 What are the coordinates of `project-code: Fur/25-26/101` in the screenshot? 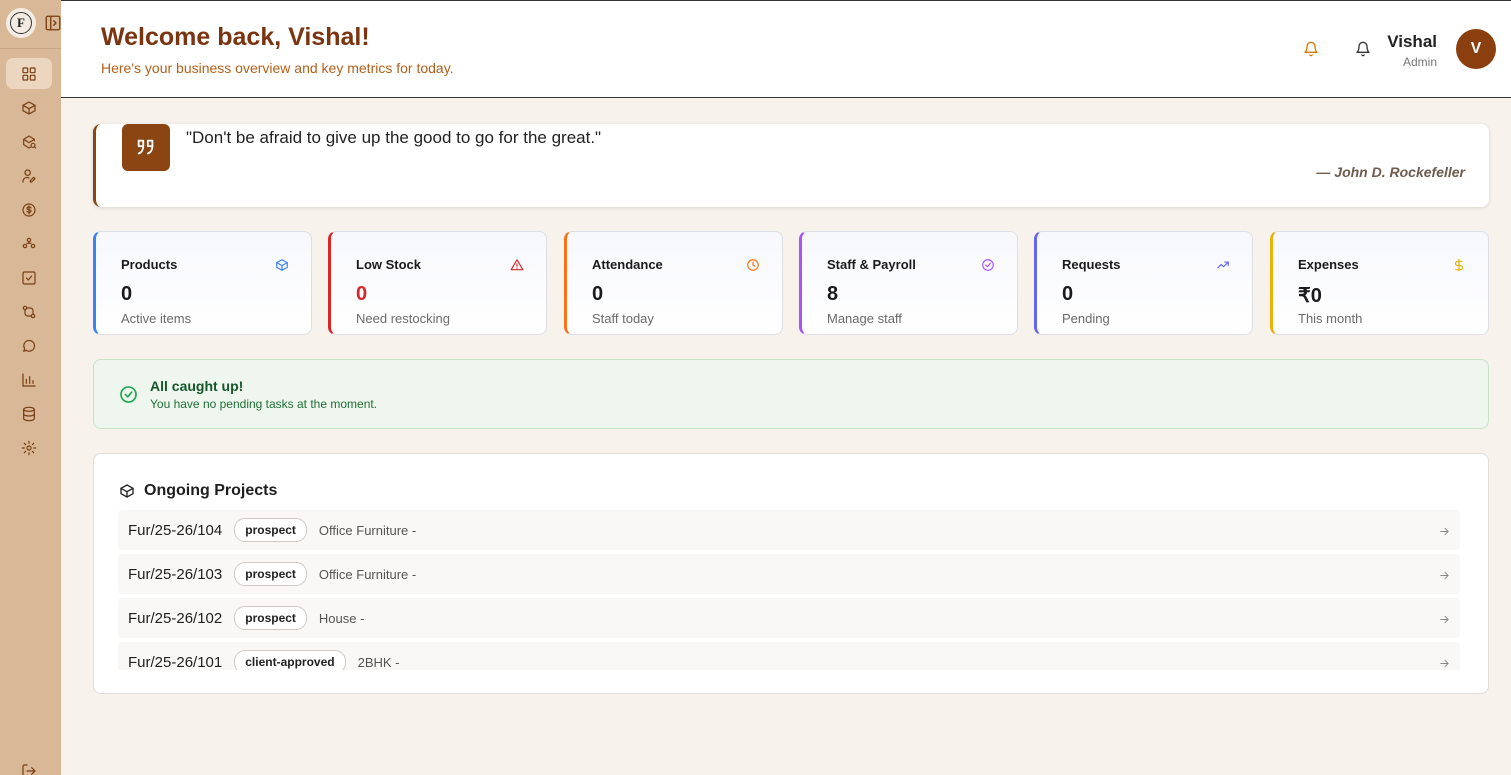 It's located at (175, 662).